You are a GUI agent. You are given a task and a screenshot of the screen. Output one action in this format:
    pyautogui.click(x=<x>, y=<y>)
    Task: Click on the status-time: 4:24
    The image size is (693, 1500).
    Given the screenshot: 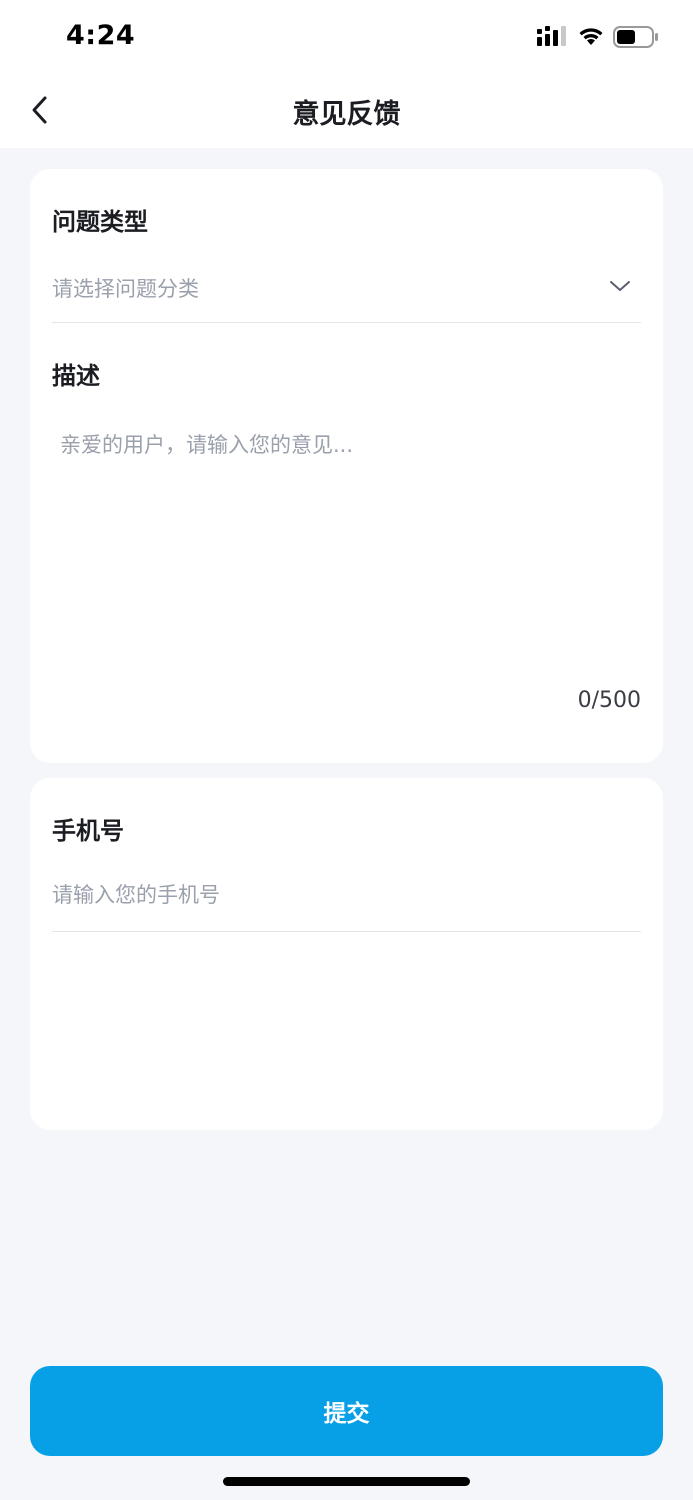 What is the action you would take?
    pyautogui.click(x=101, y=35)
    